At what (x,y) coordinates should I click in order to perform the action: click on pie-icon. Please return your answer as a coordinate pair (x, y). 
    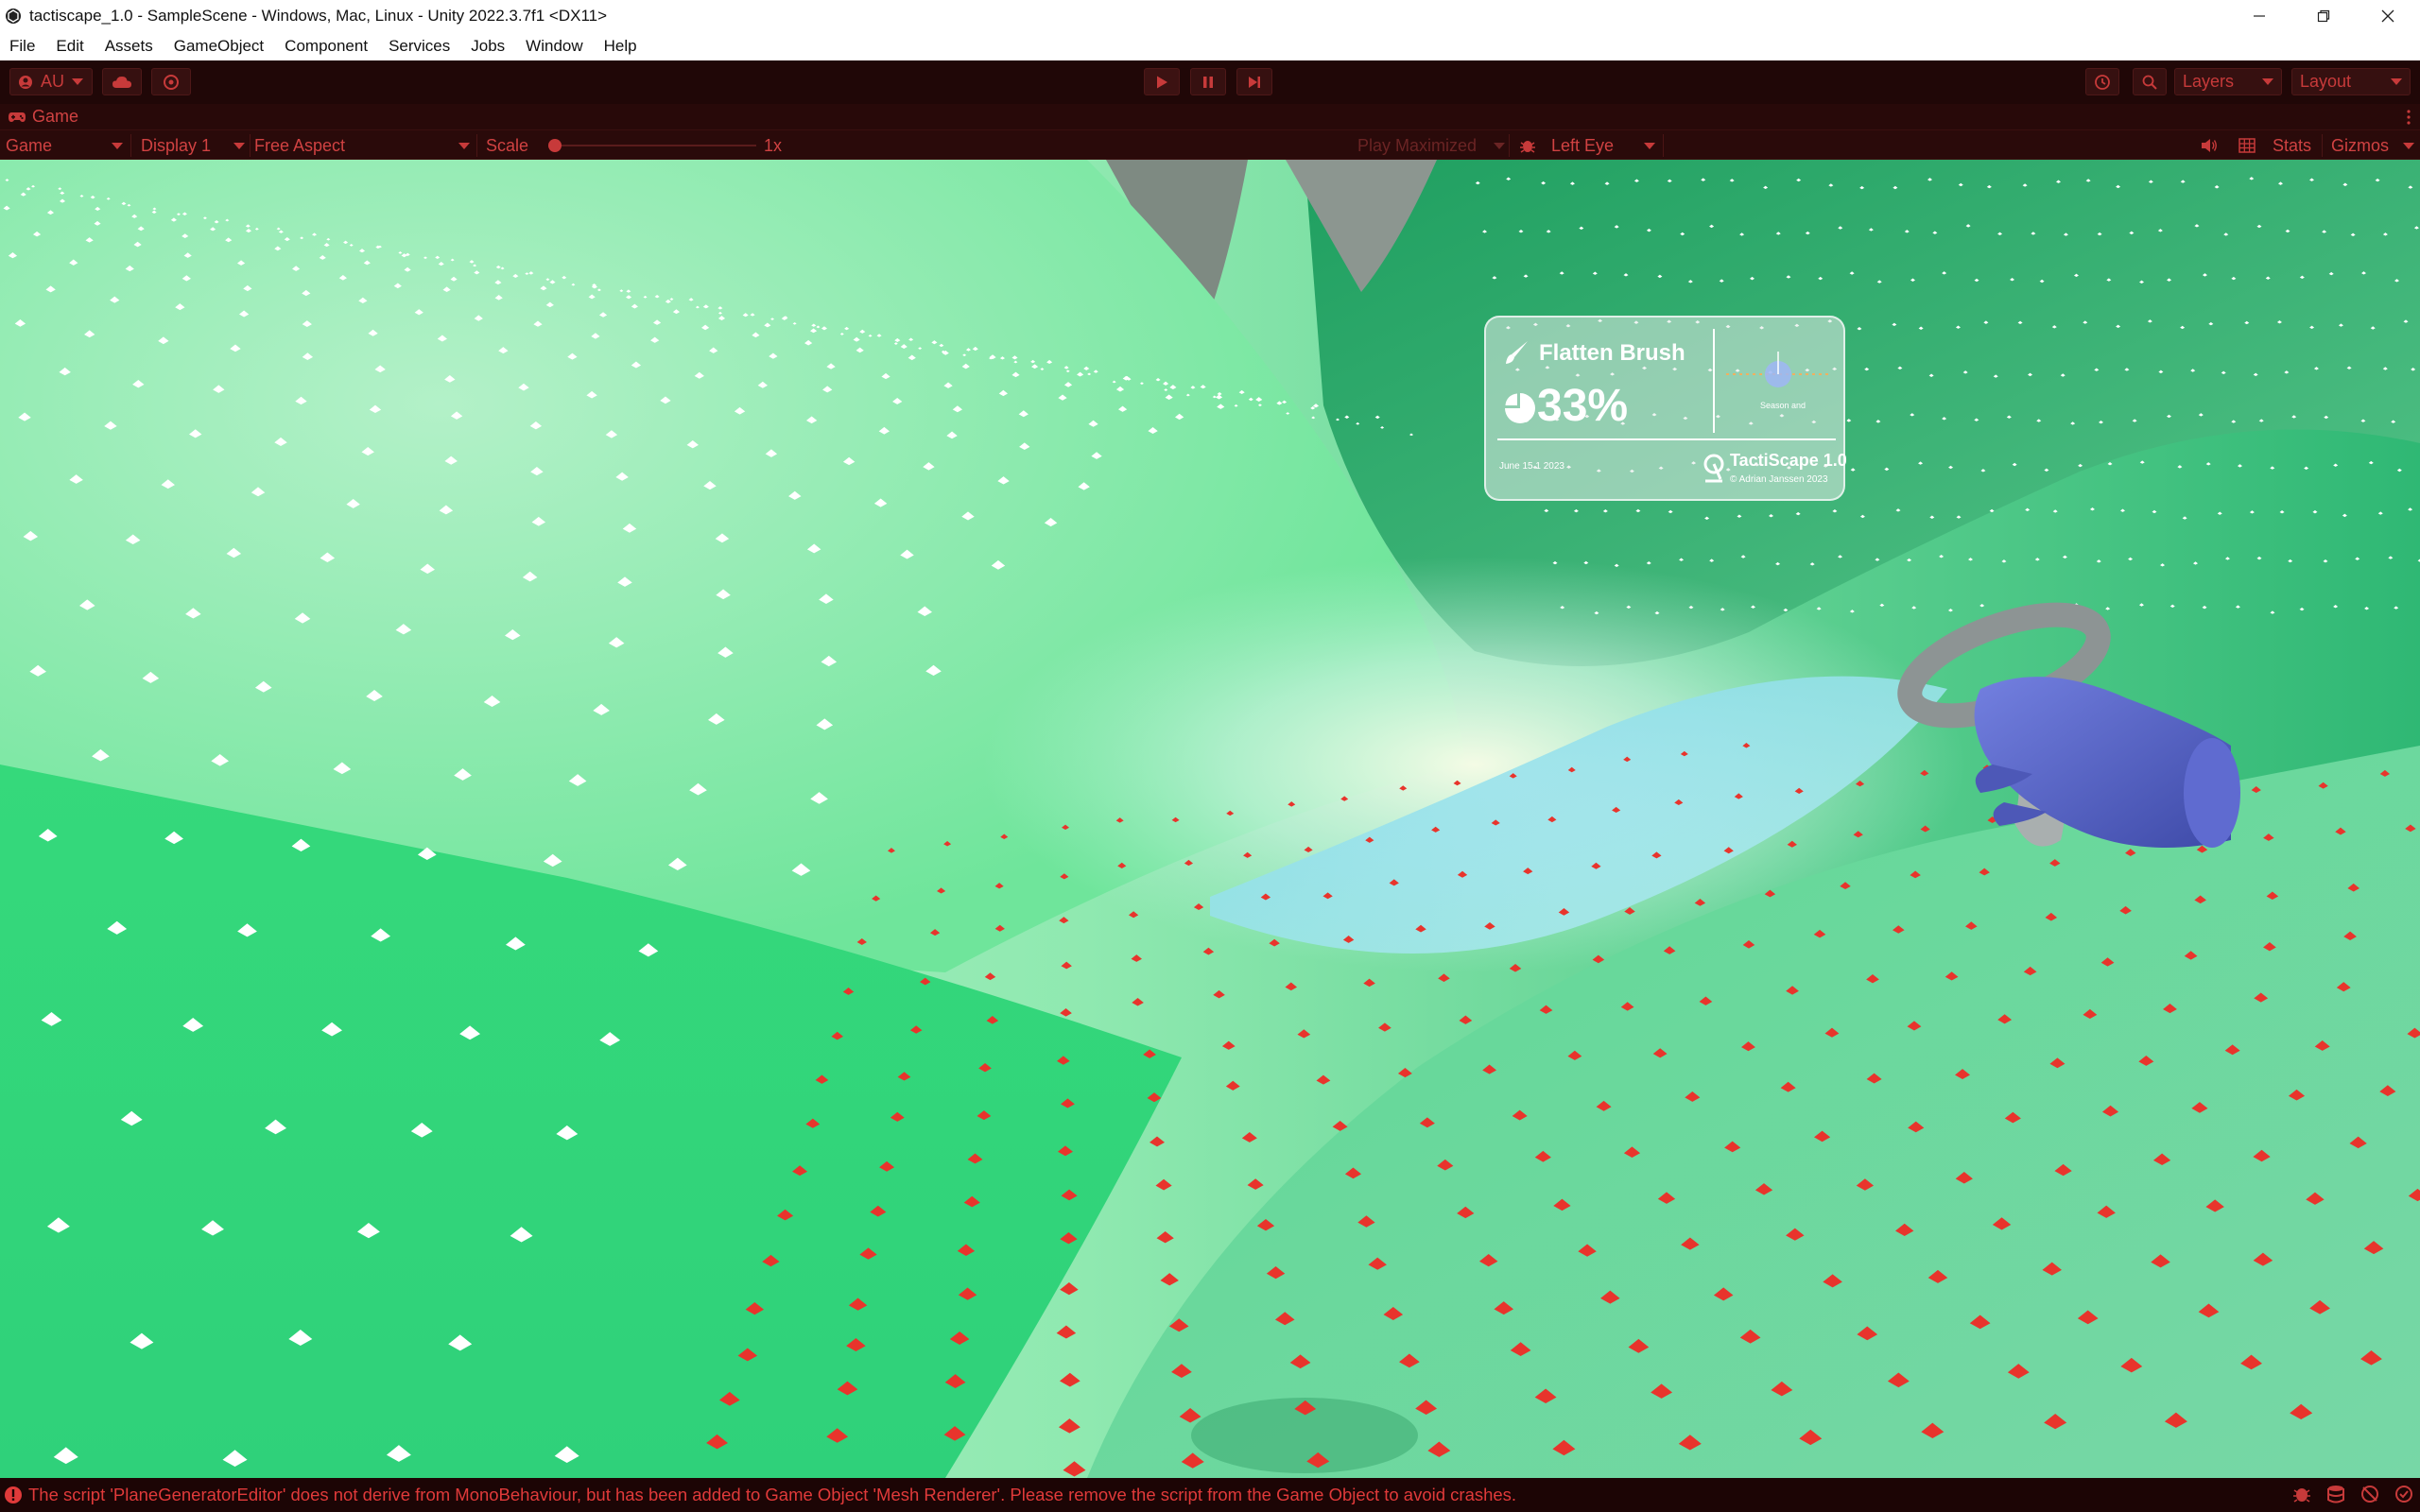
    Looking at the image, I should click on (1520, 408).